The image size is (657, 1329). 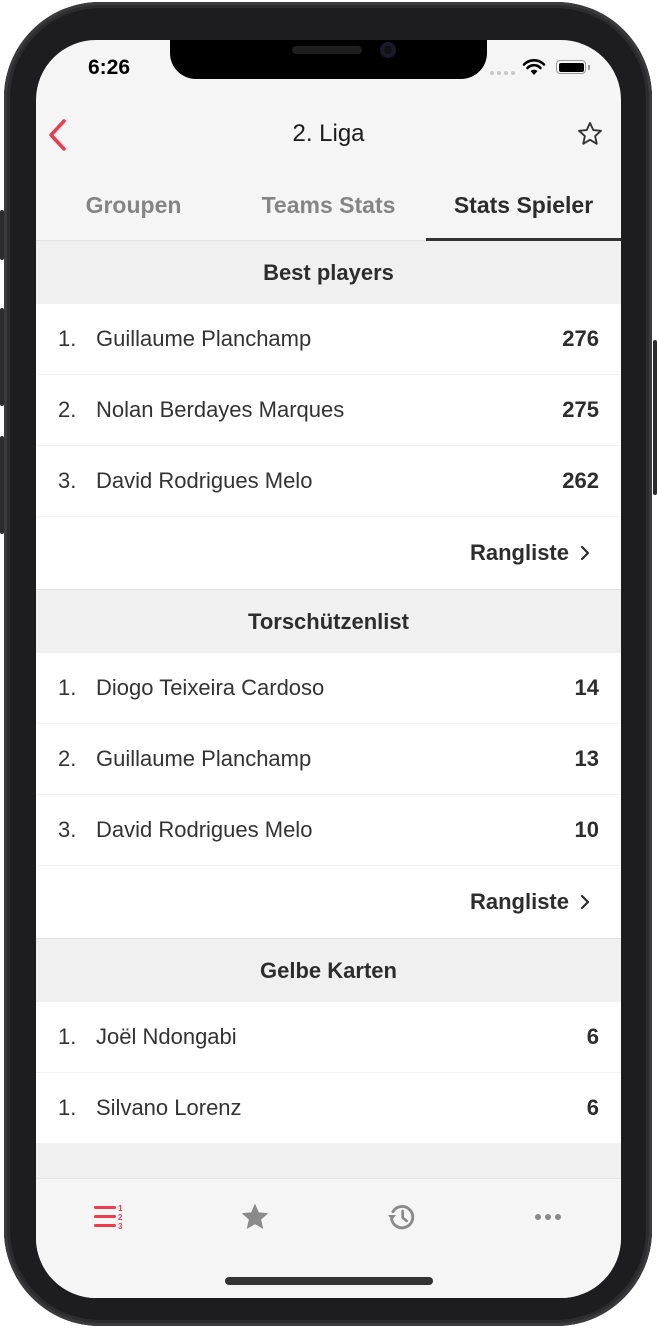 What do you see at coordinates (328, 902) in the screenshot?
I see `rangliste-link-torschuetzen: Rangliste` at bounding box center [328, 902].